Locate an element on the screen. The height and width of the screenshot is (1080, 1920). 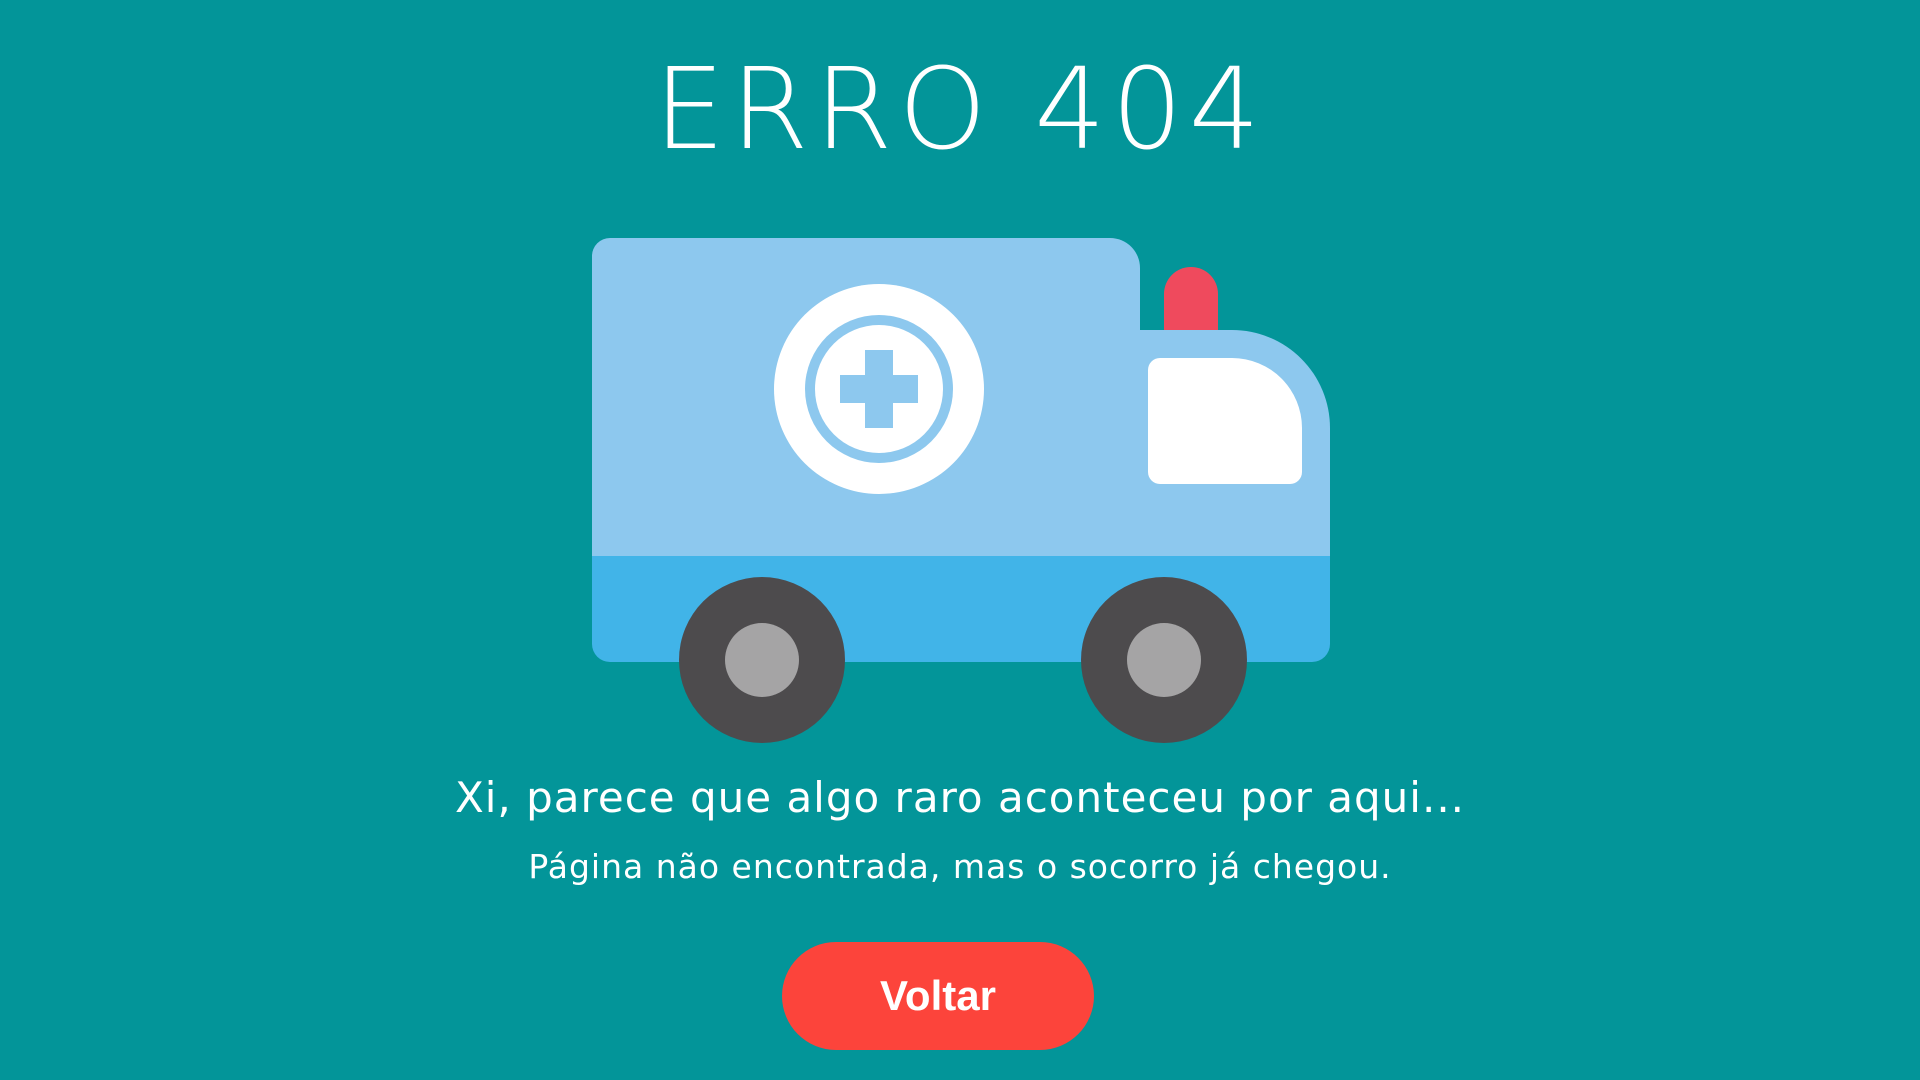
front-wheel is located at coordinates (1164, 660).